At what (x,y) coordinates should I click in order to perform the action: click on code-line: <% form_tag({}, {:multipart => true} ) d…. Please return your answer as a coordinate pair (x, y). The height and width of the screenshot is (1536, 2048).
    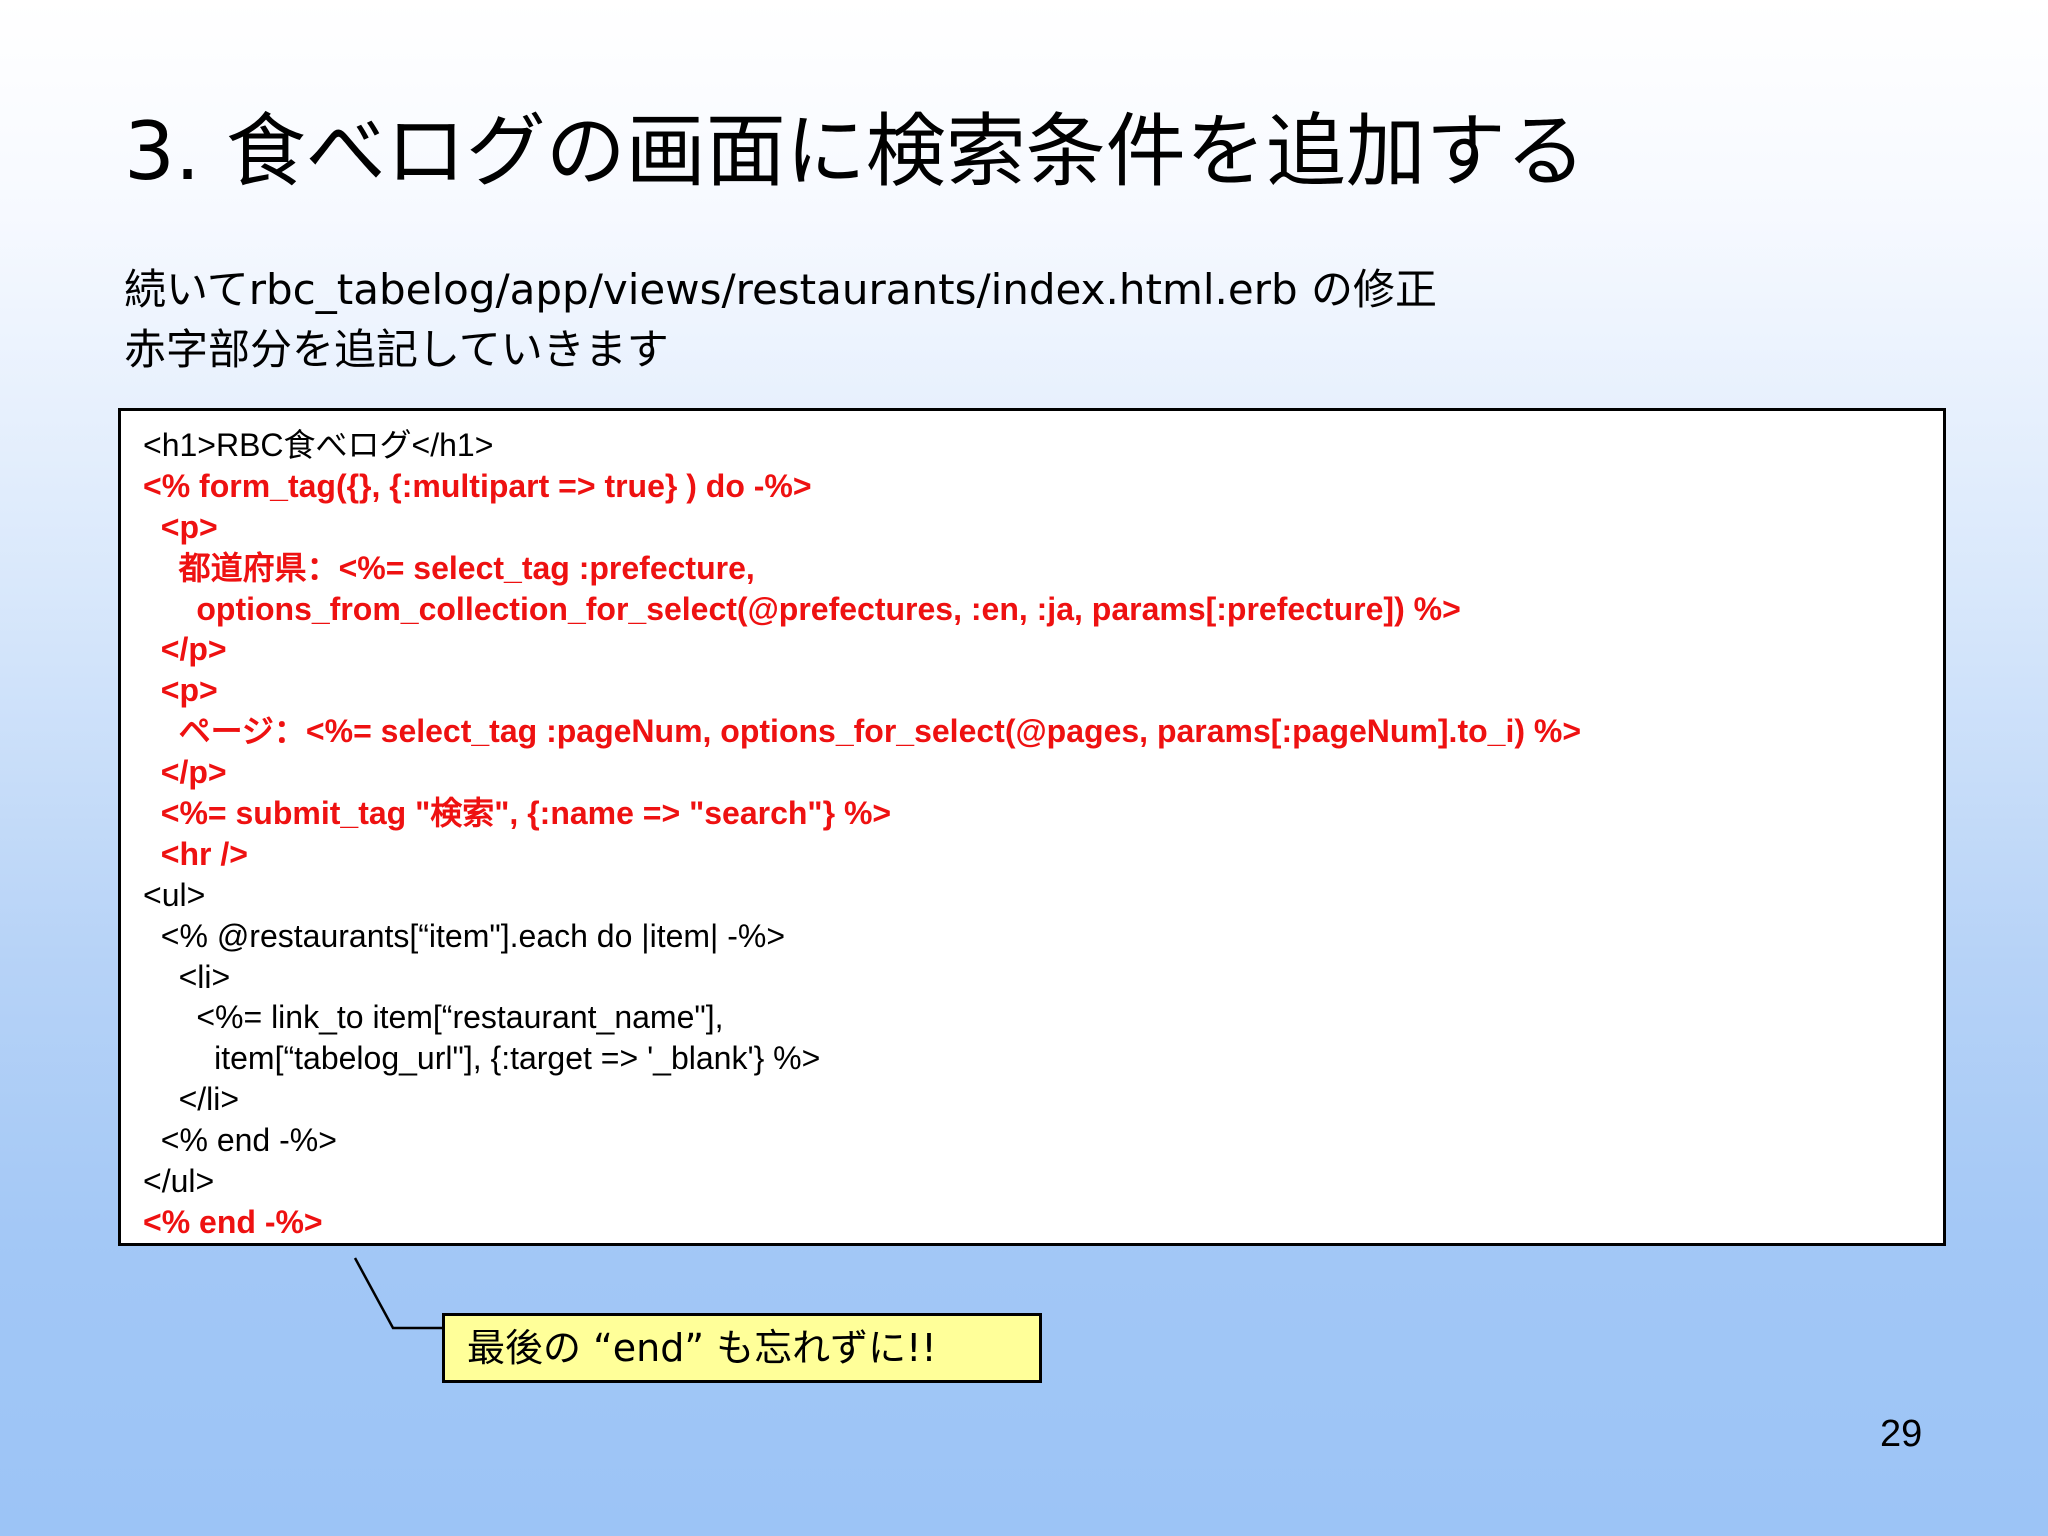
    Looking at the image, I should click on (477, 485).